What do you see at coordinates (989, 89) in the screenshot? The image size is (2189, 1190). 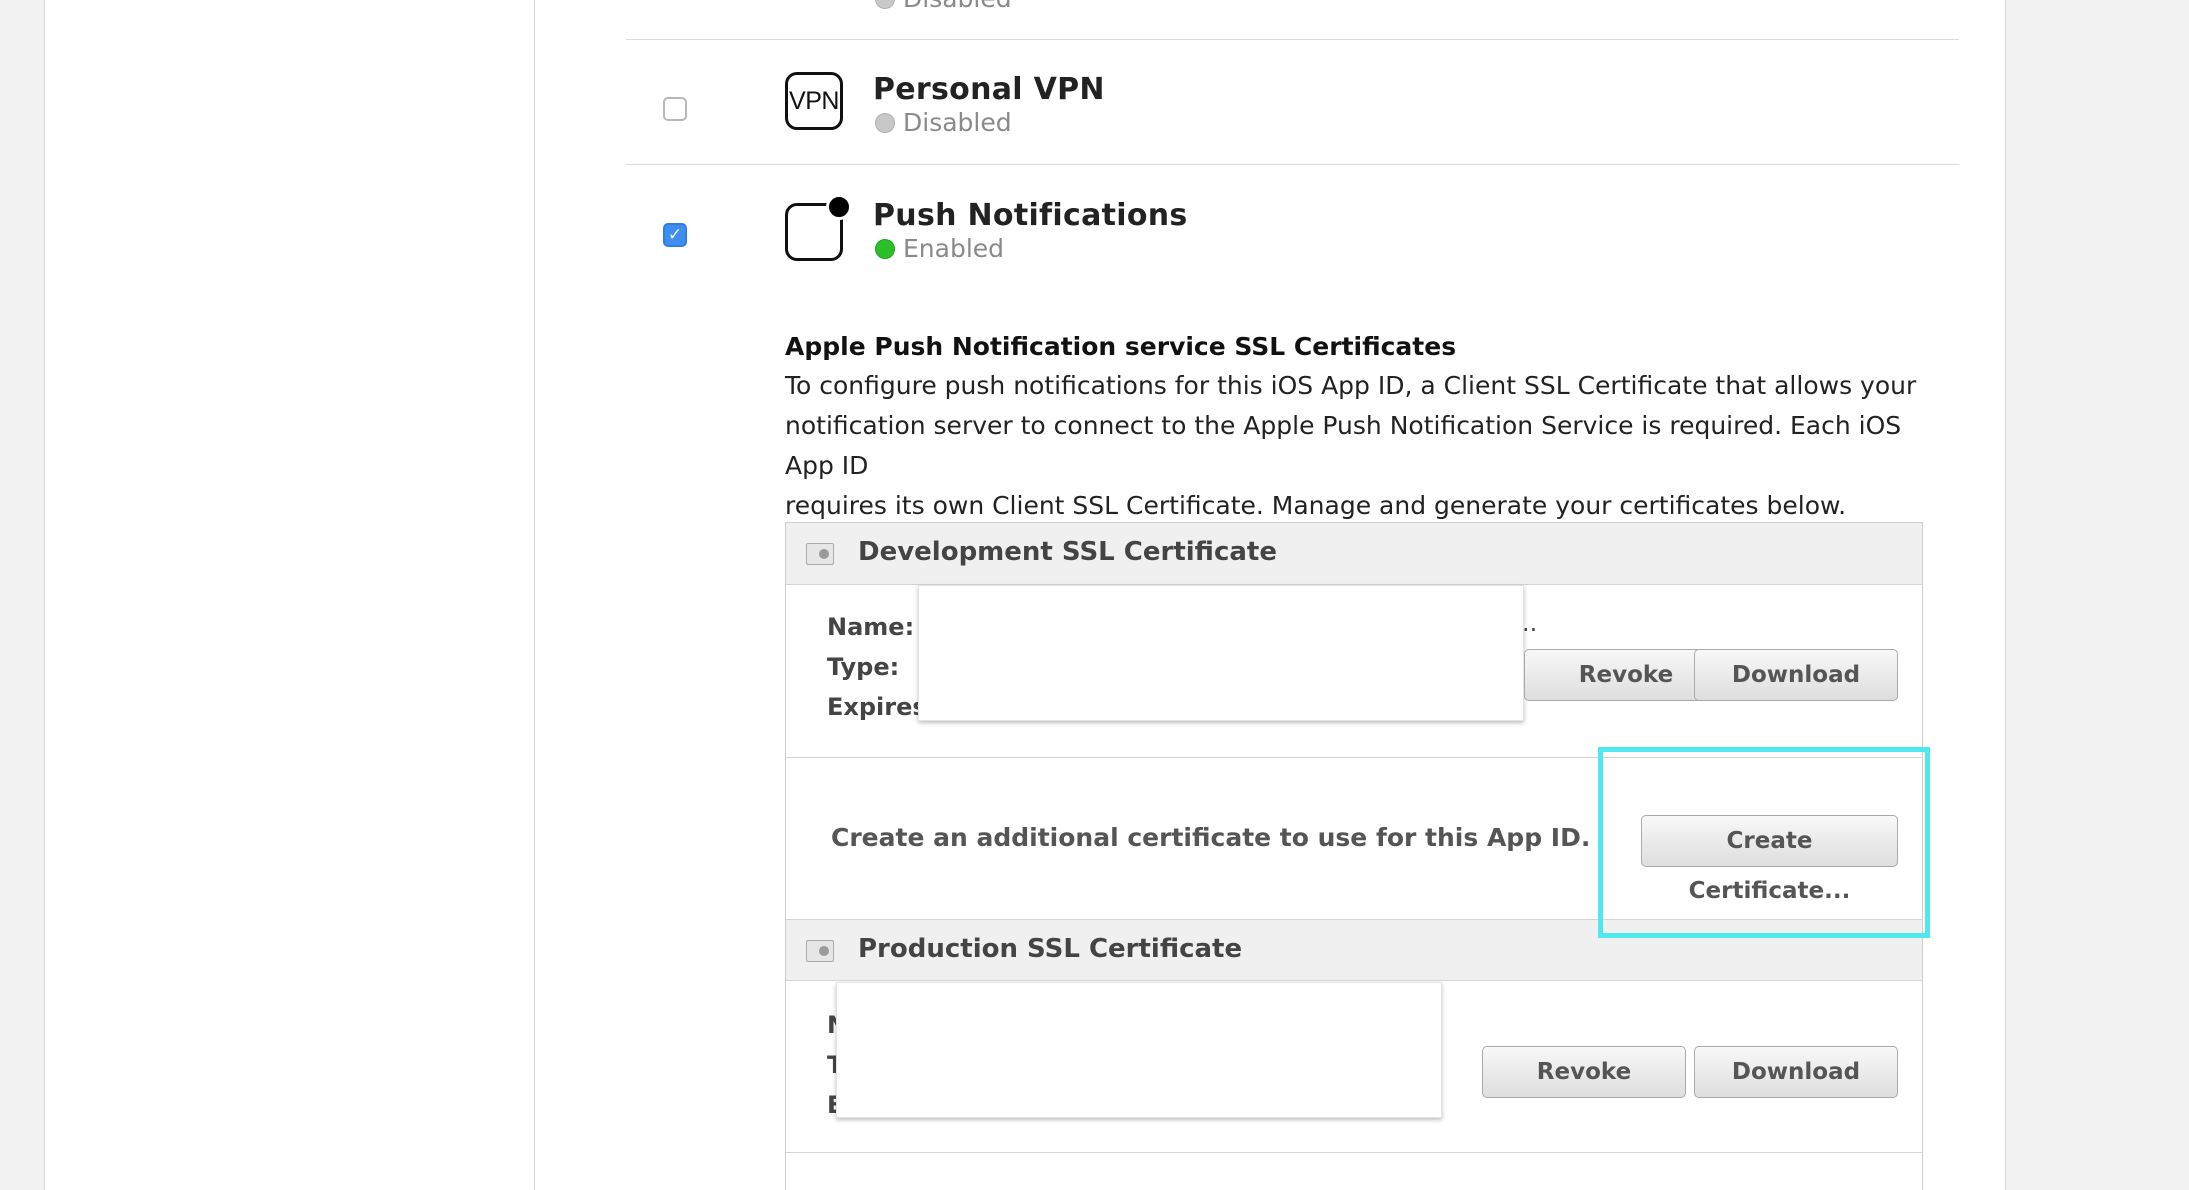 I see `vpn-title: Personal VPN` at bounding box center [989, 89].